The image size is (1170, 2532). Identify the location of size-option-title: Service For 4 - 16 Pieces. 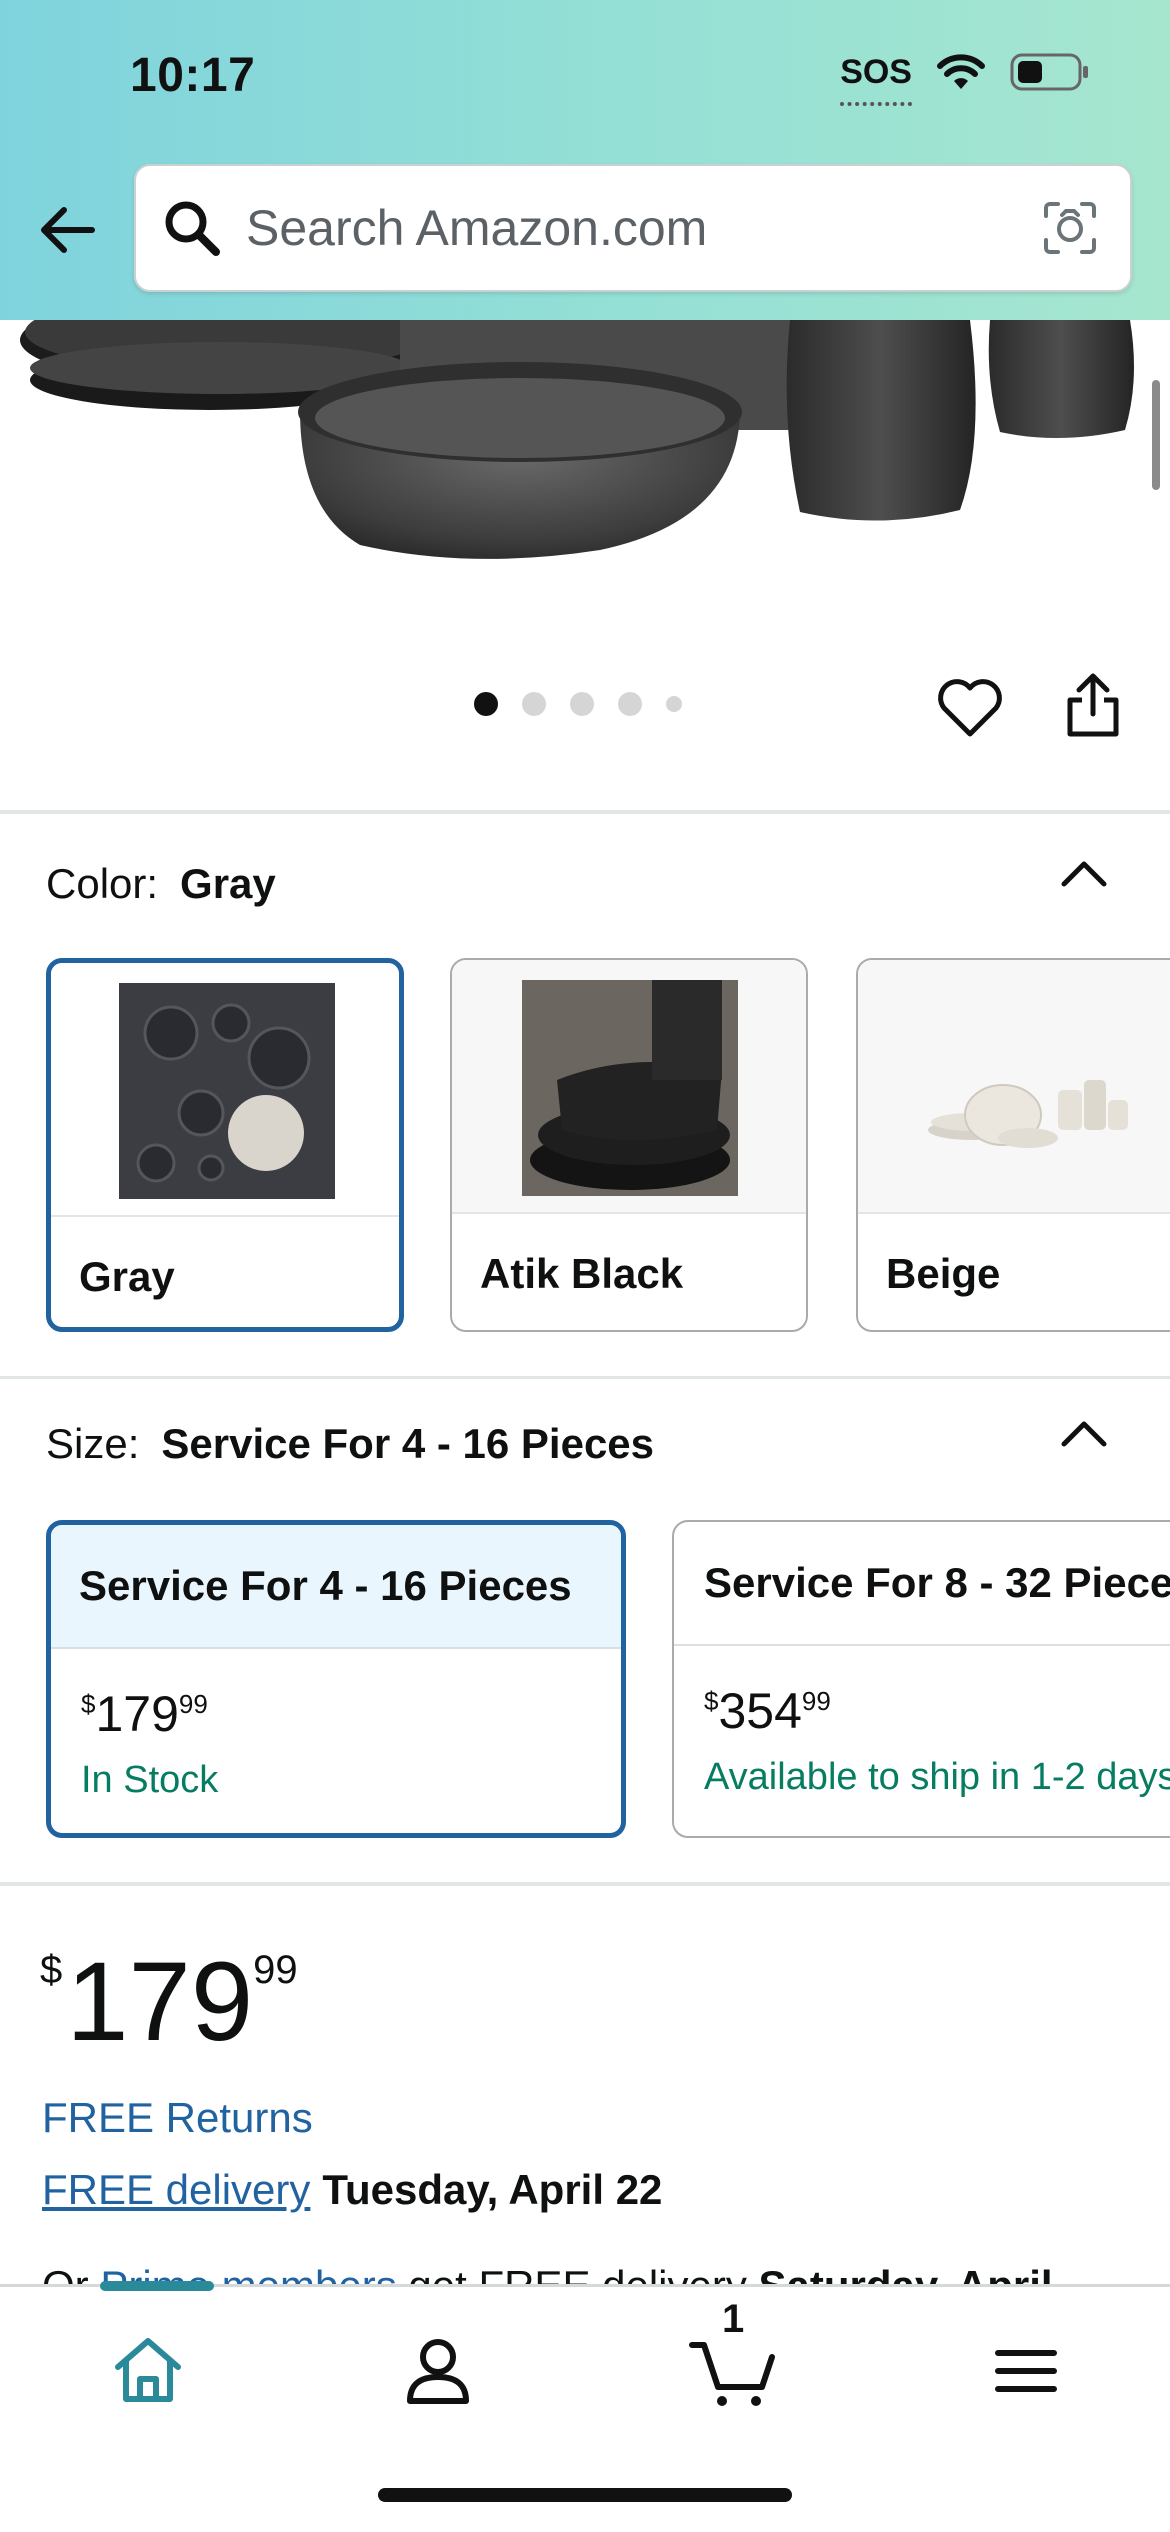
(336, 1587).